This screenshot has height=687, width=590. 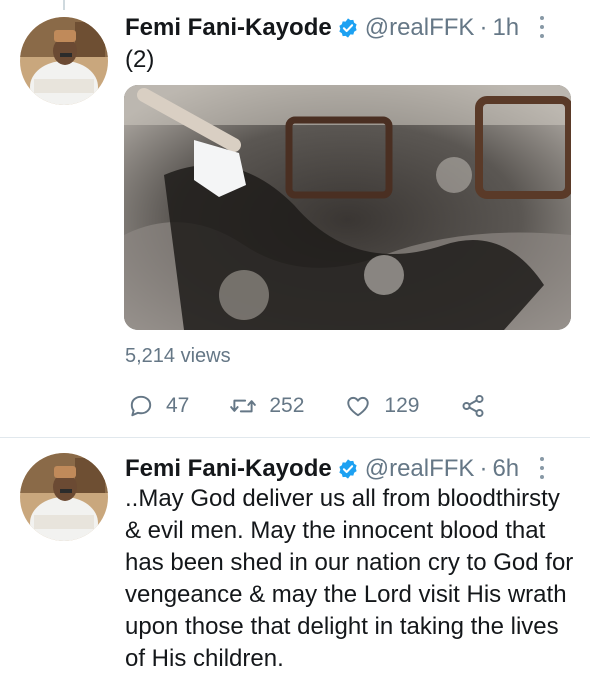 What do you see at coordinates (313, 406) in the screenshot?
I see `tweet-actions: 47 252 129` at bounding box center [313, 406].